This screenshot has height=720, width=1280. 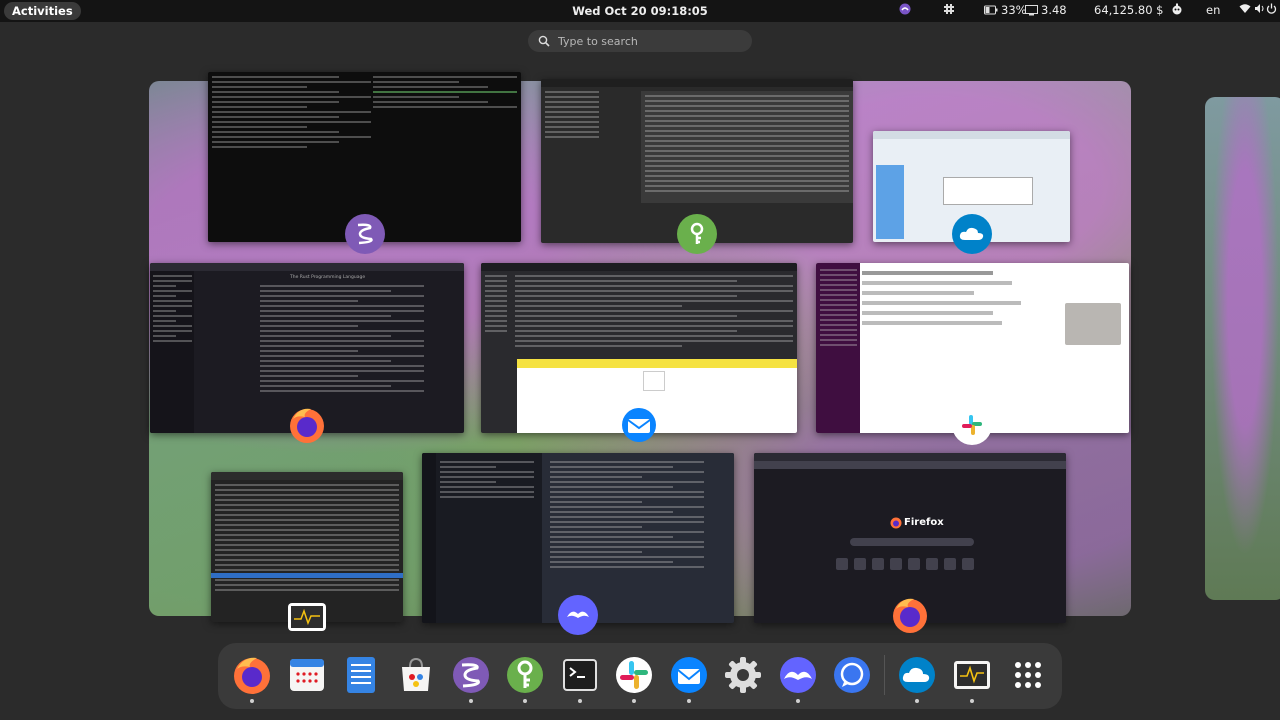 What do you see at coordinates (361, 675) in the screenshot?
I see `dock-files-icon` at bounding box center [361, 675].